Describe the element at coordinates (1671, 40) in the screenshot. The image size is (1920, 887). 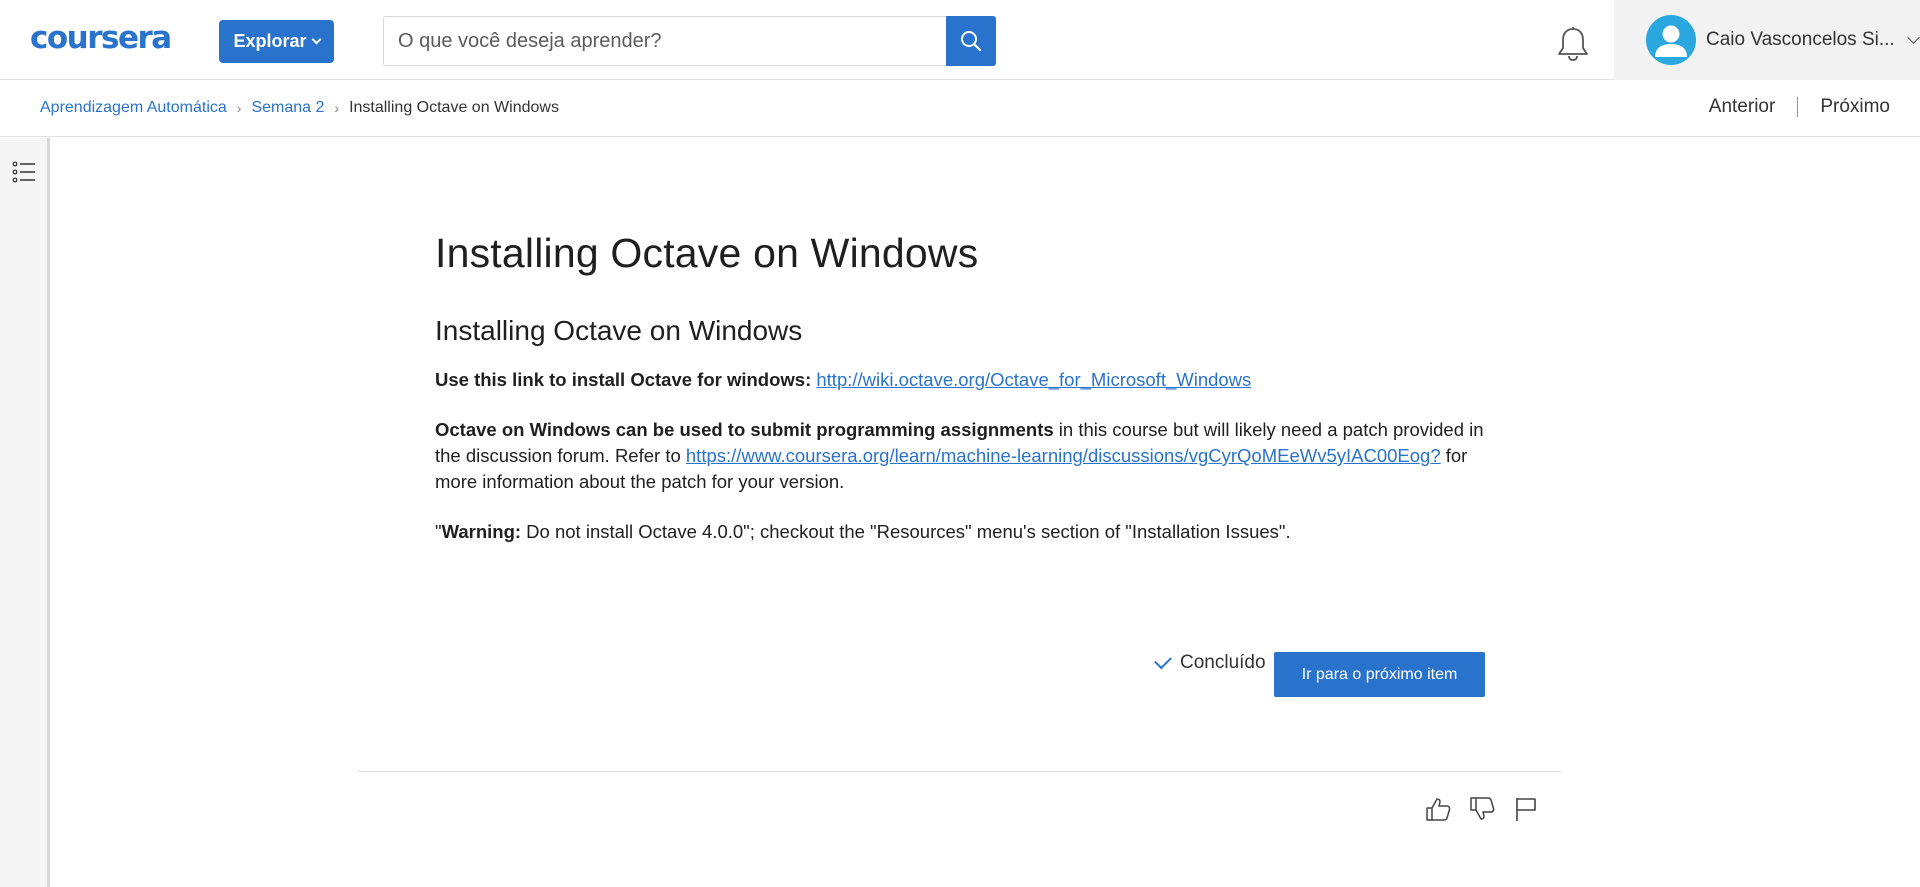
I see `user-avatar-icon` at that location.